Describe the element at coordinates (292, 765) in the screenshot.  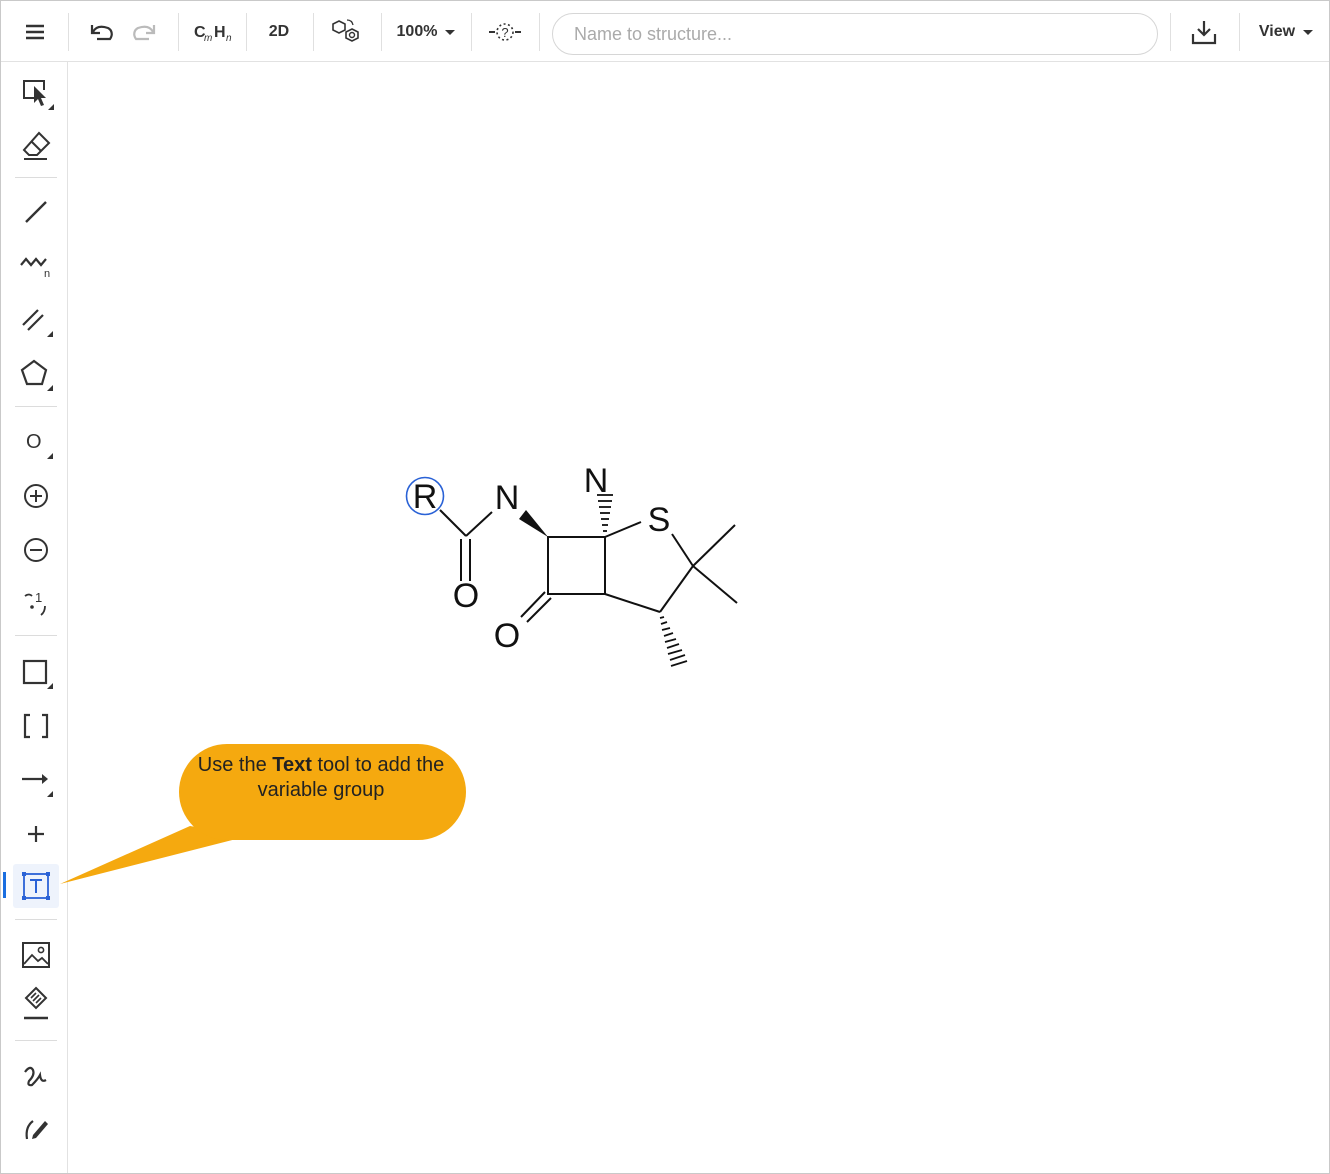
I see `callout-text-bold: Text` at that location.